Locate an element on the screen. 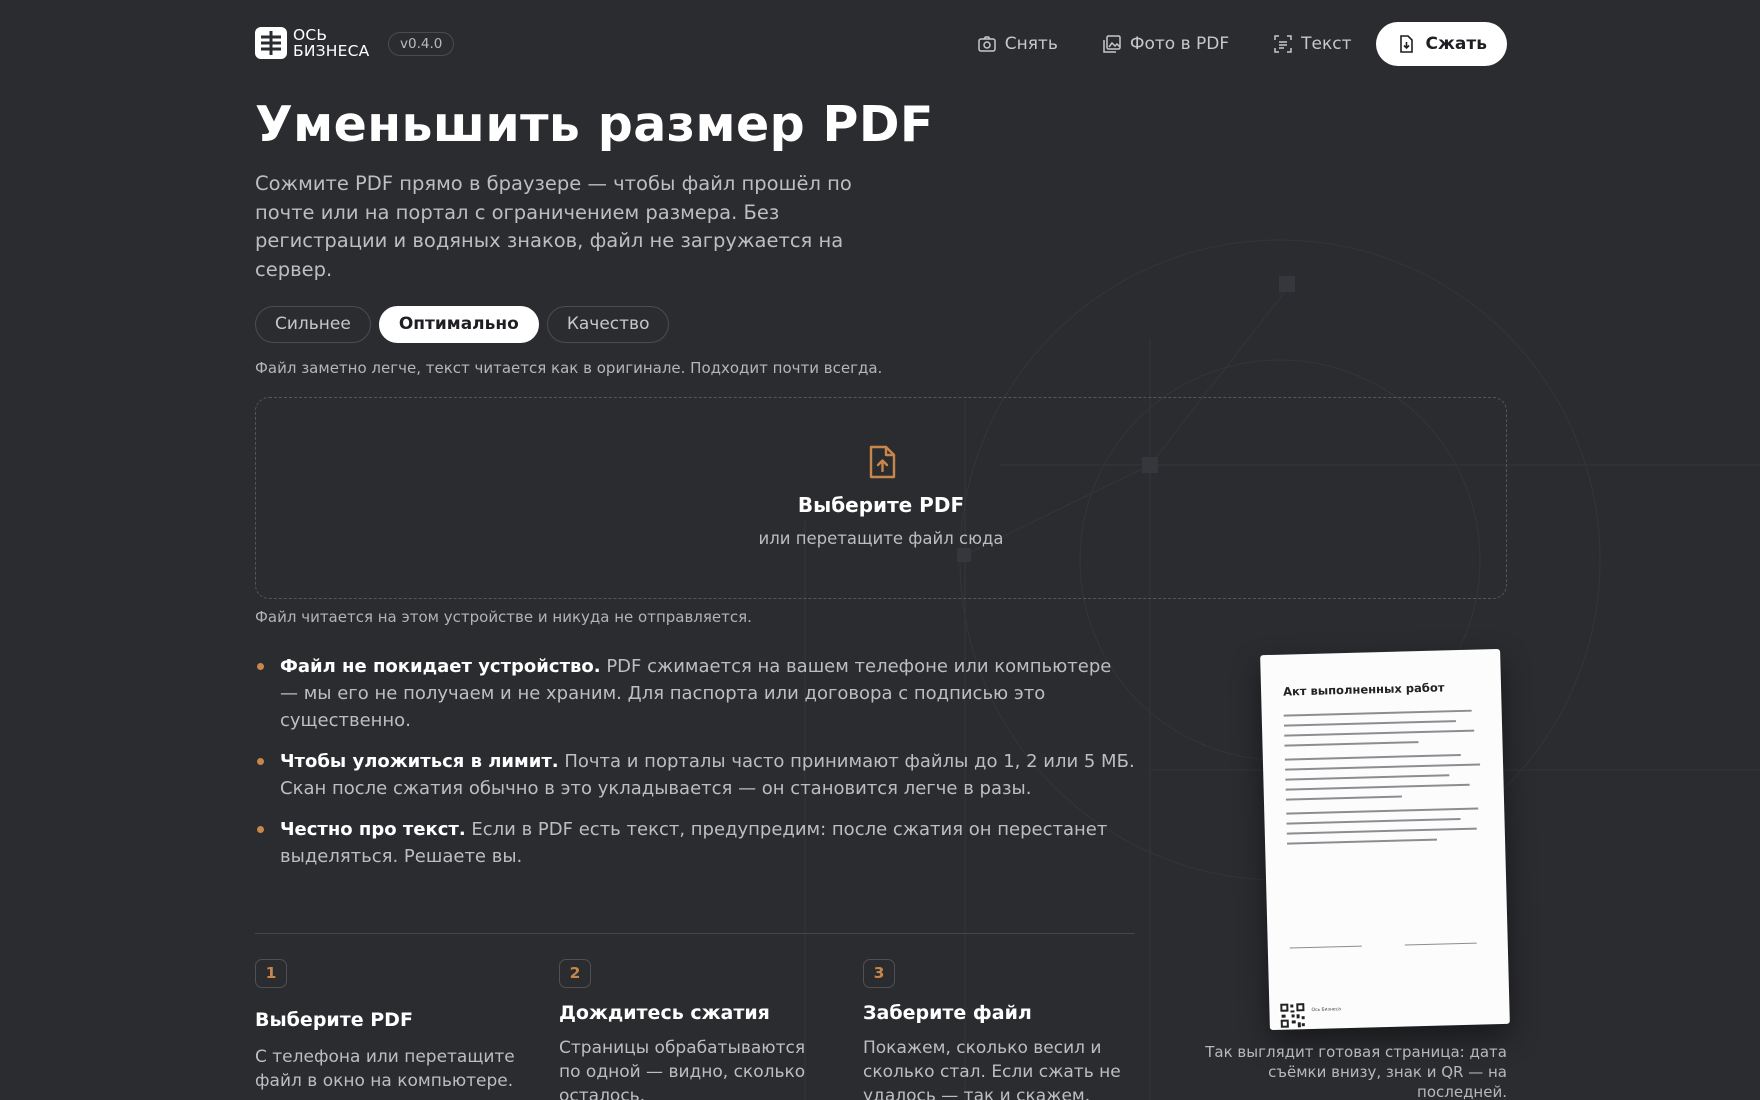  file-compress-icon is located at coordinates (1406, 44).